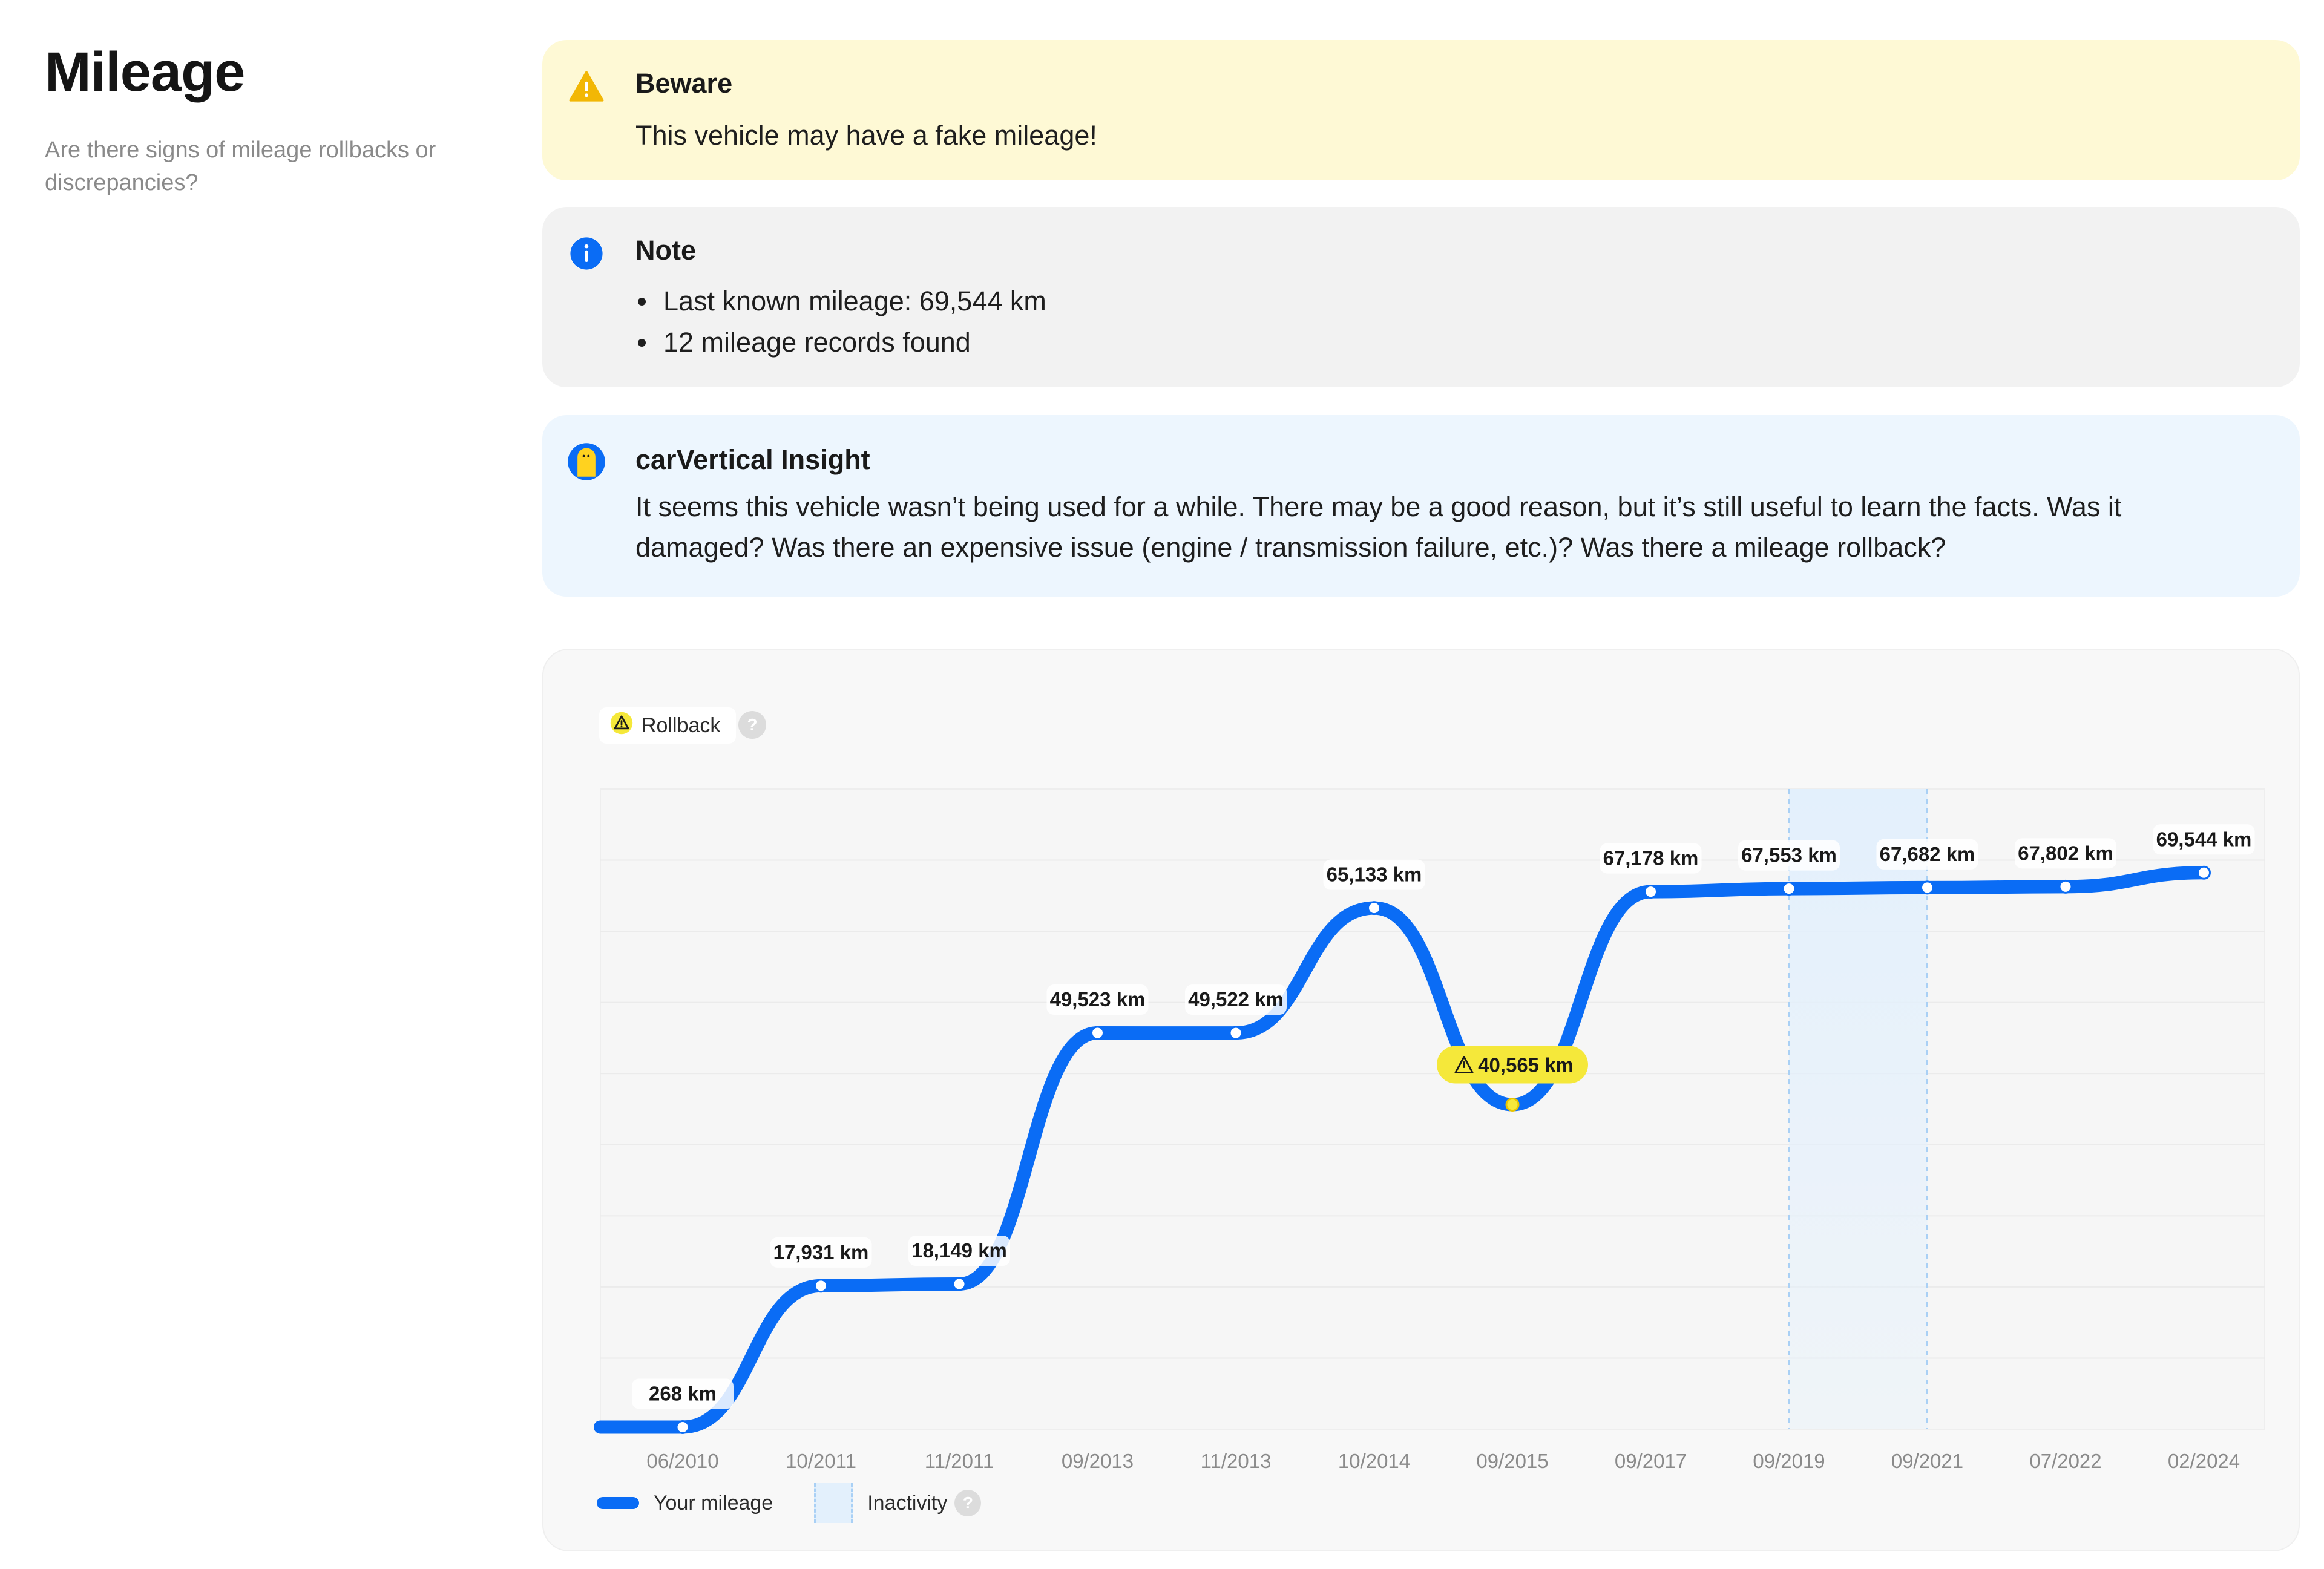 The image size is (2324, 1569). Describe the element at coordinates (145, 72) in the screenshot. I see `section-title: Mileage` at that location.